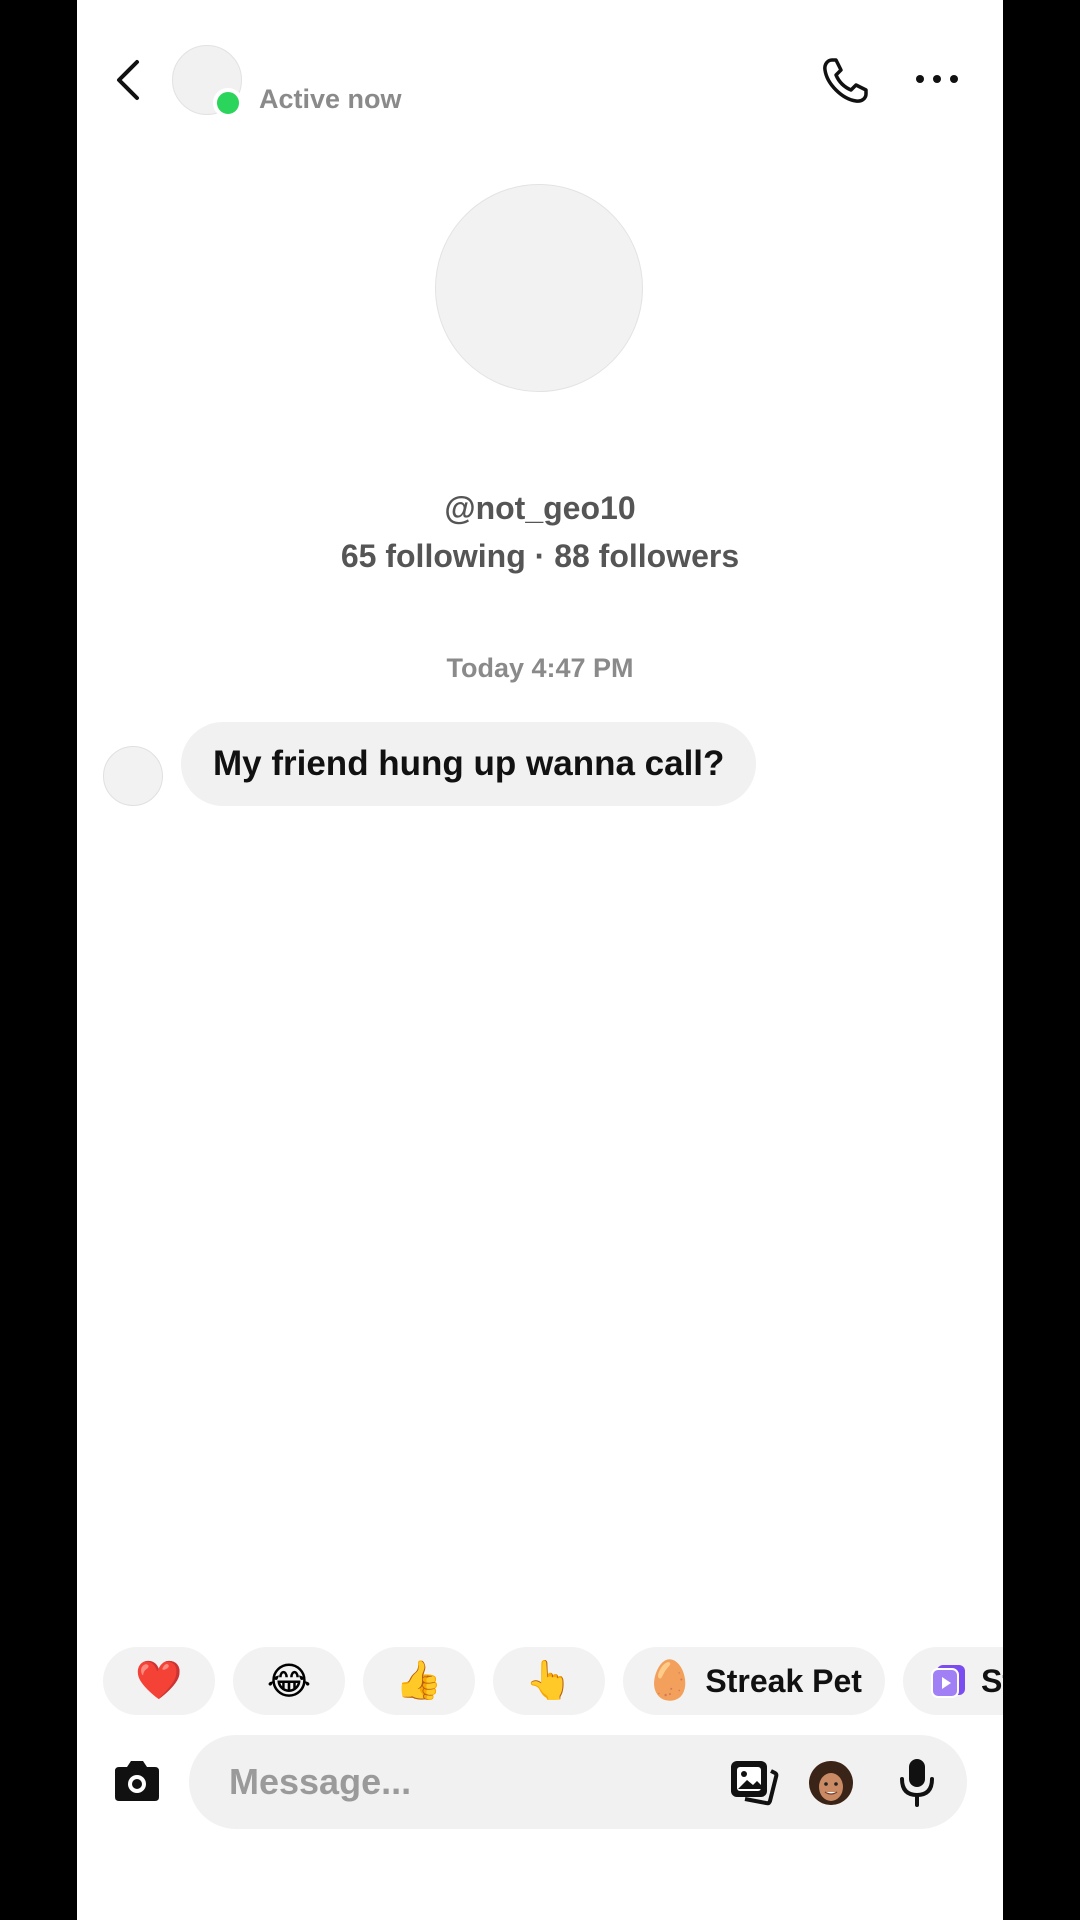 This screenshot has width=1080, height=1920. I want to click on next-chip: St, so click(953, 1681).